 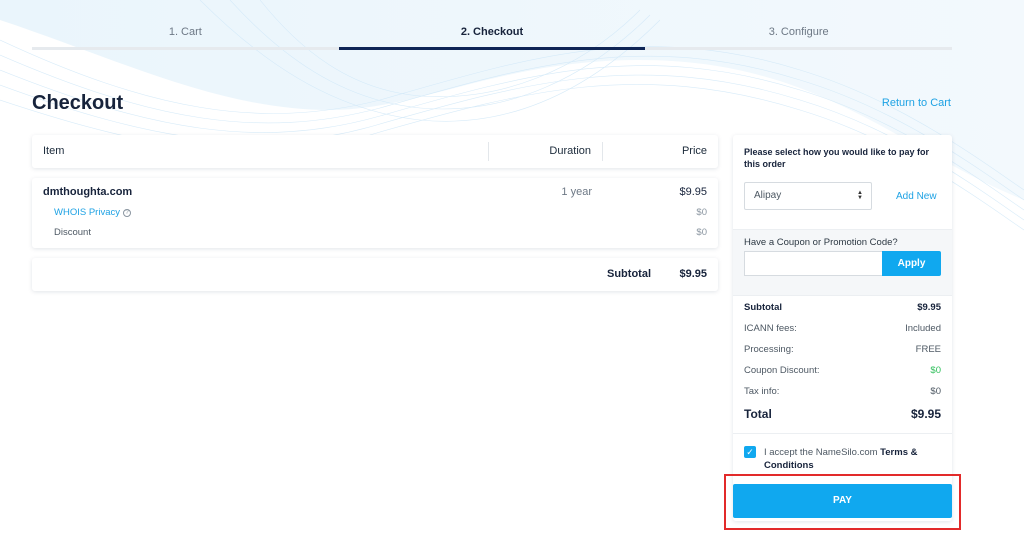 What do you see at coordinates (911, 263) in the screenshot?
I see `apply-coupon-button: Apply` at bounding box center [911, 263].